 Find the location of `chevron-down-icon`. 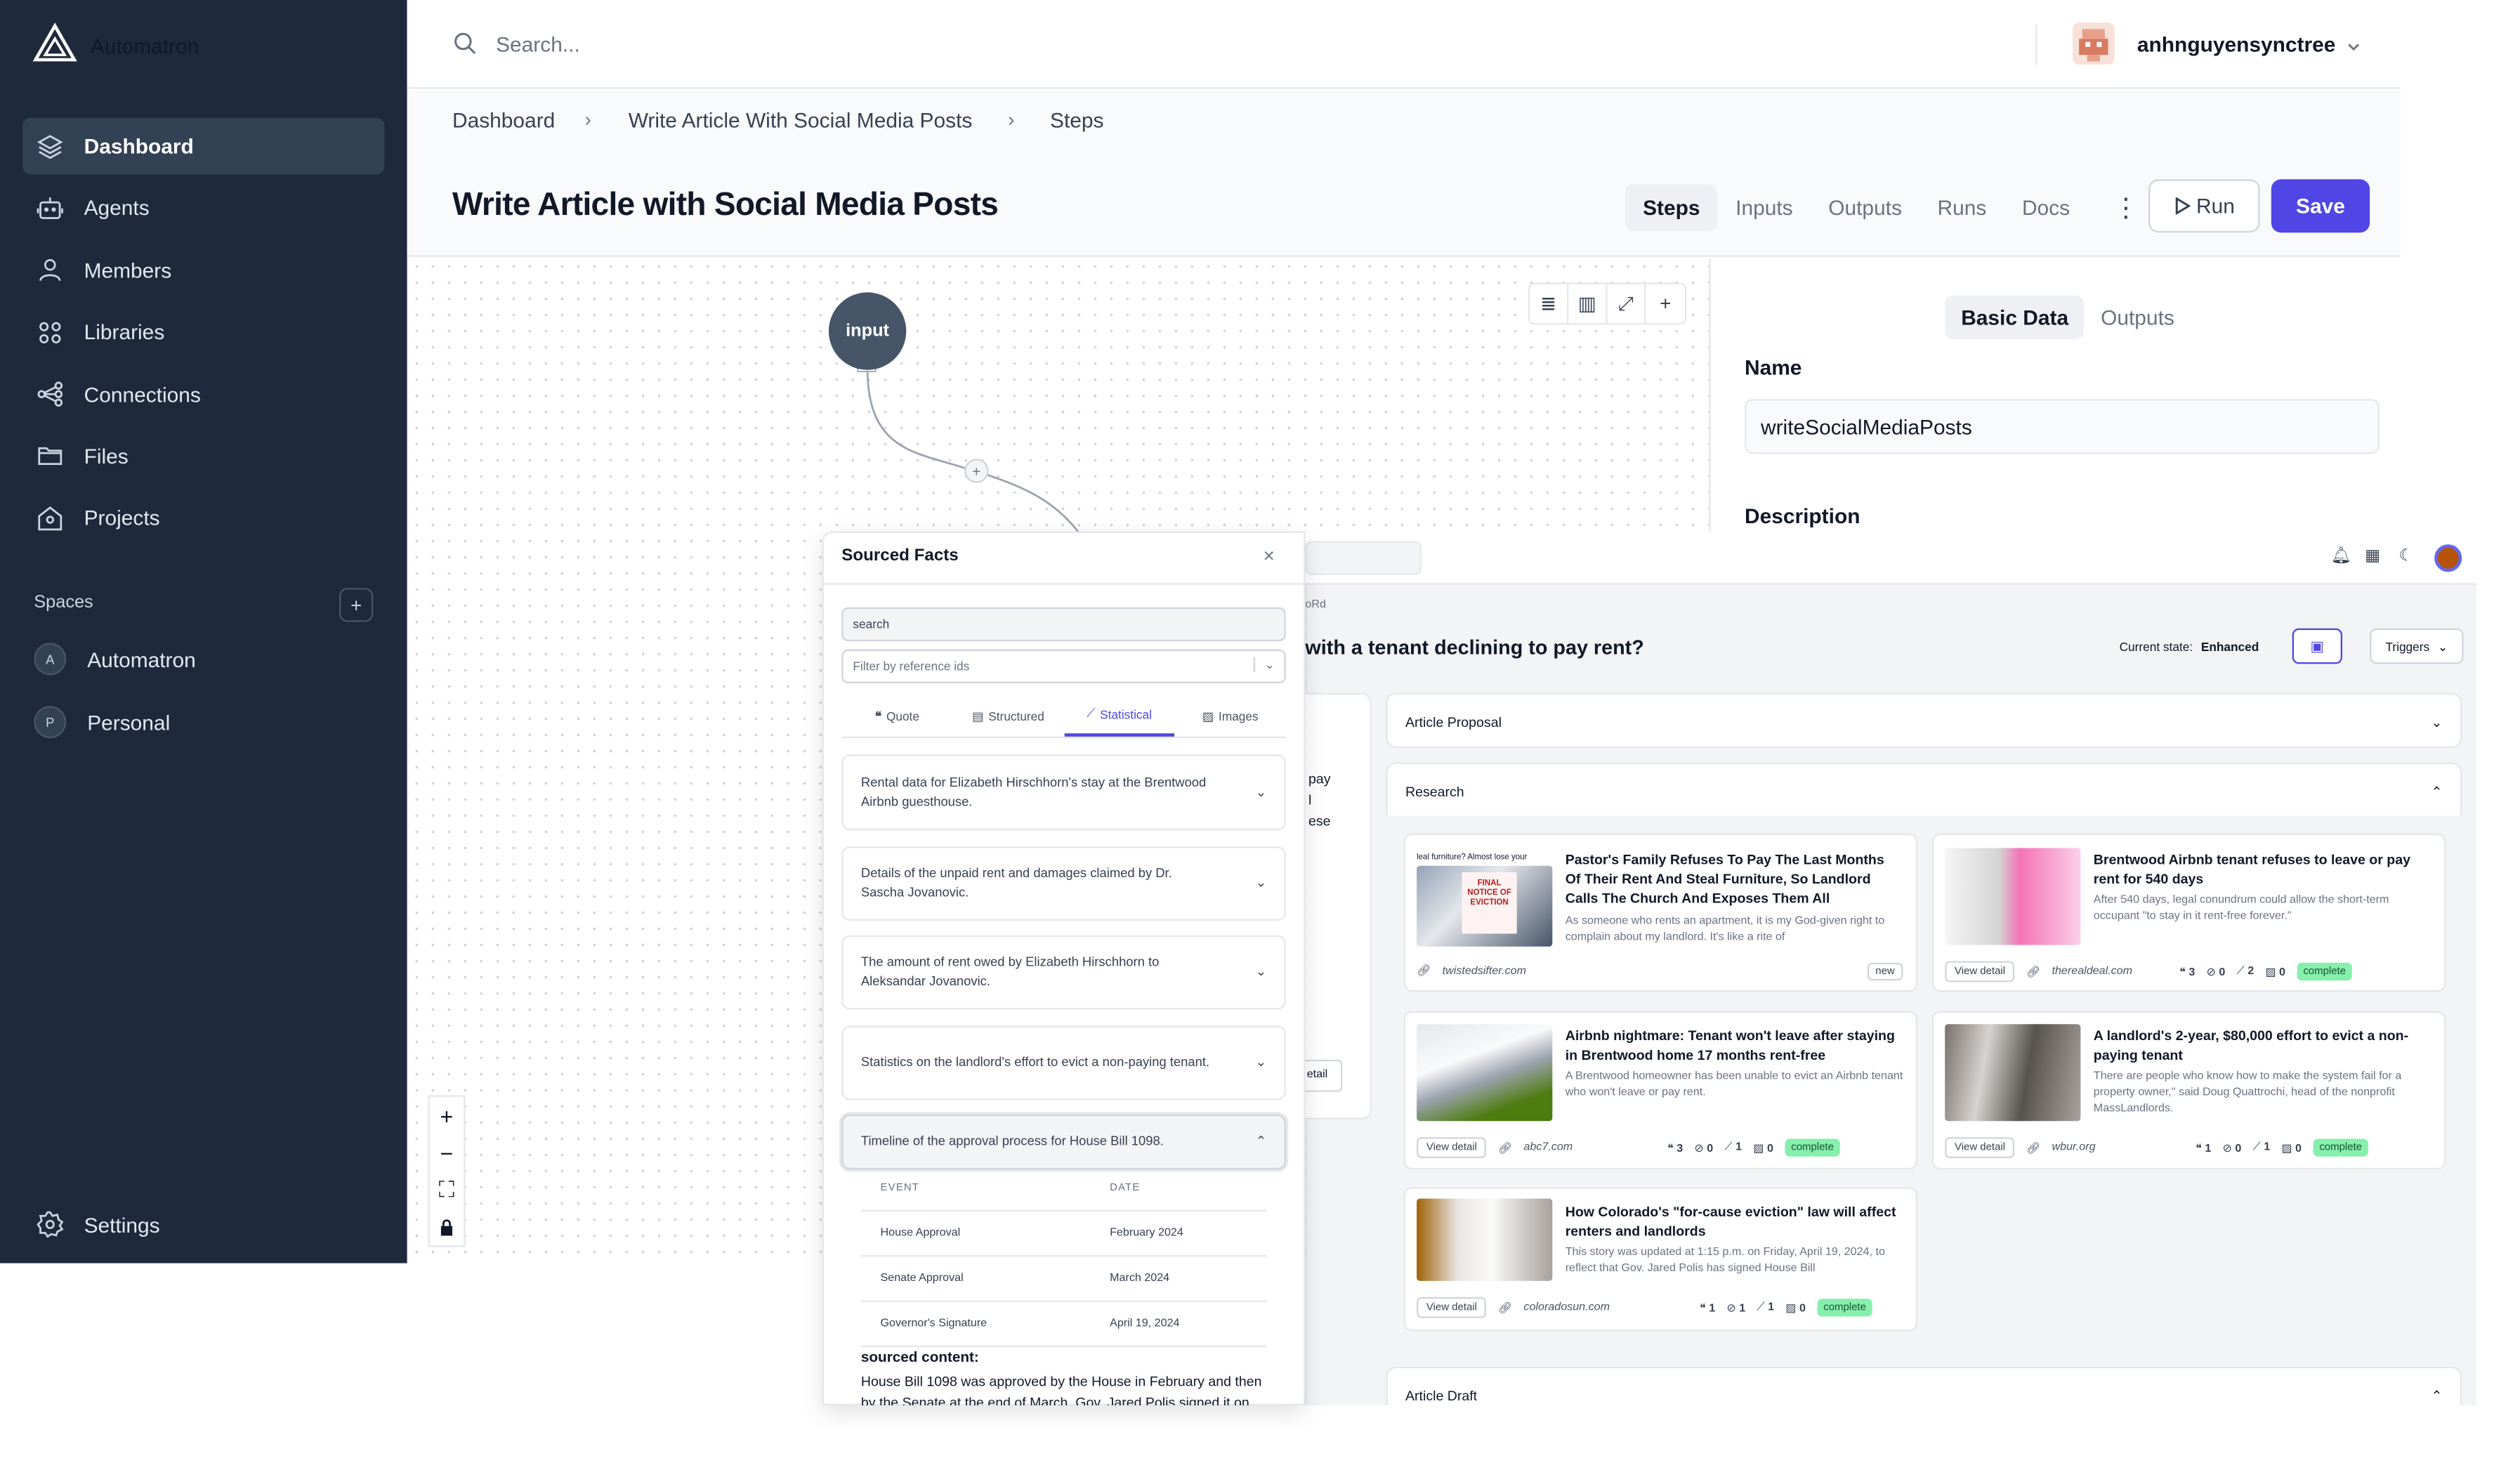

chevron-down-icon is located at coordinates (2353, 50).